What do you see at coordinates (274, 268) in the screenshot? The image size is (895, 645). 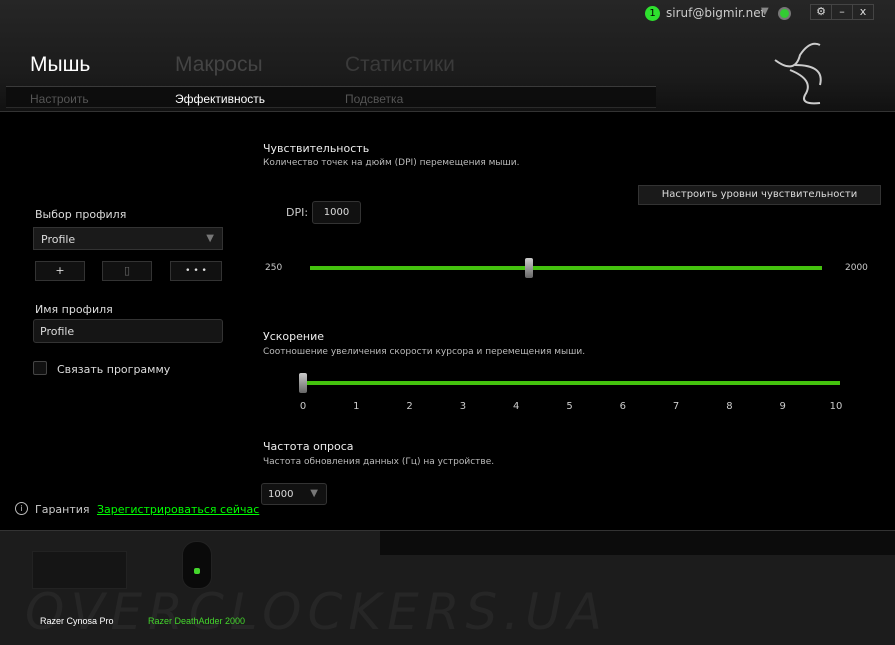 I see `dpi-min: 250` at bounding box center [274, 268].